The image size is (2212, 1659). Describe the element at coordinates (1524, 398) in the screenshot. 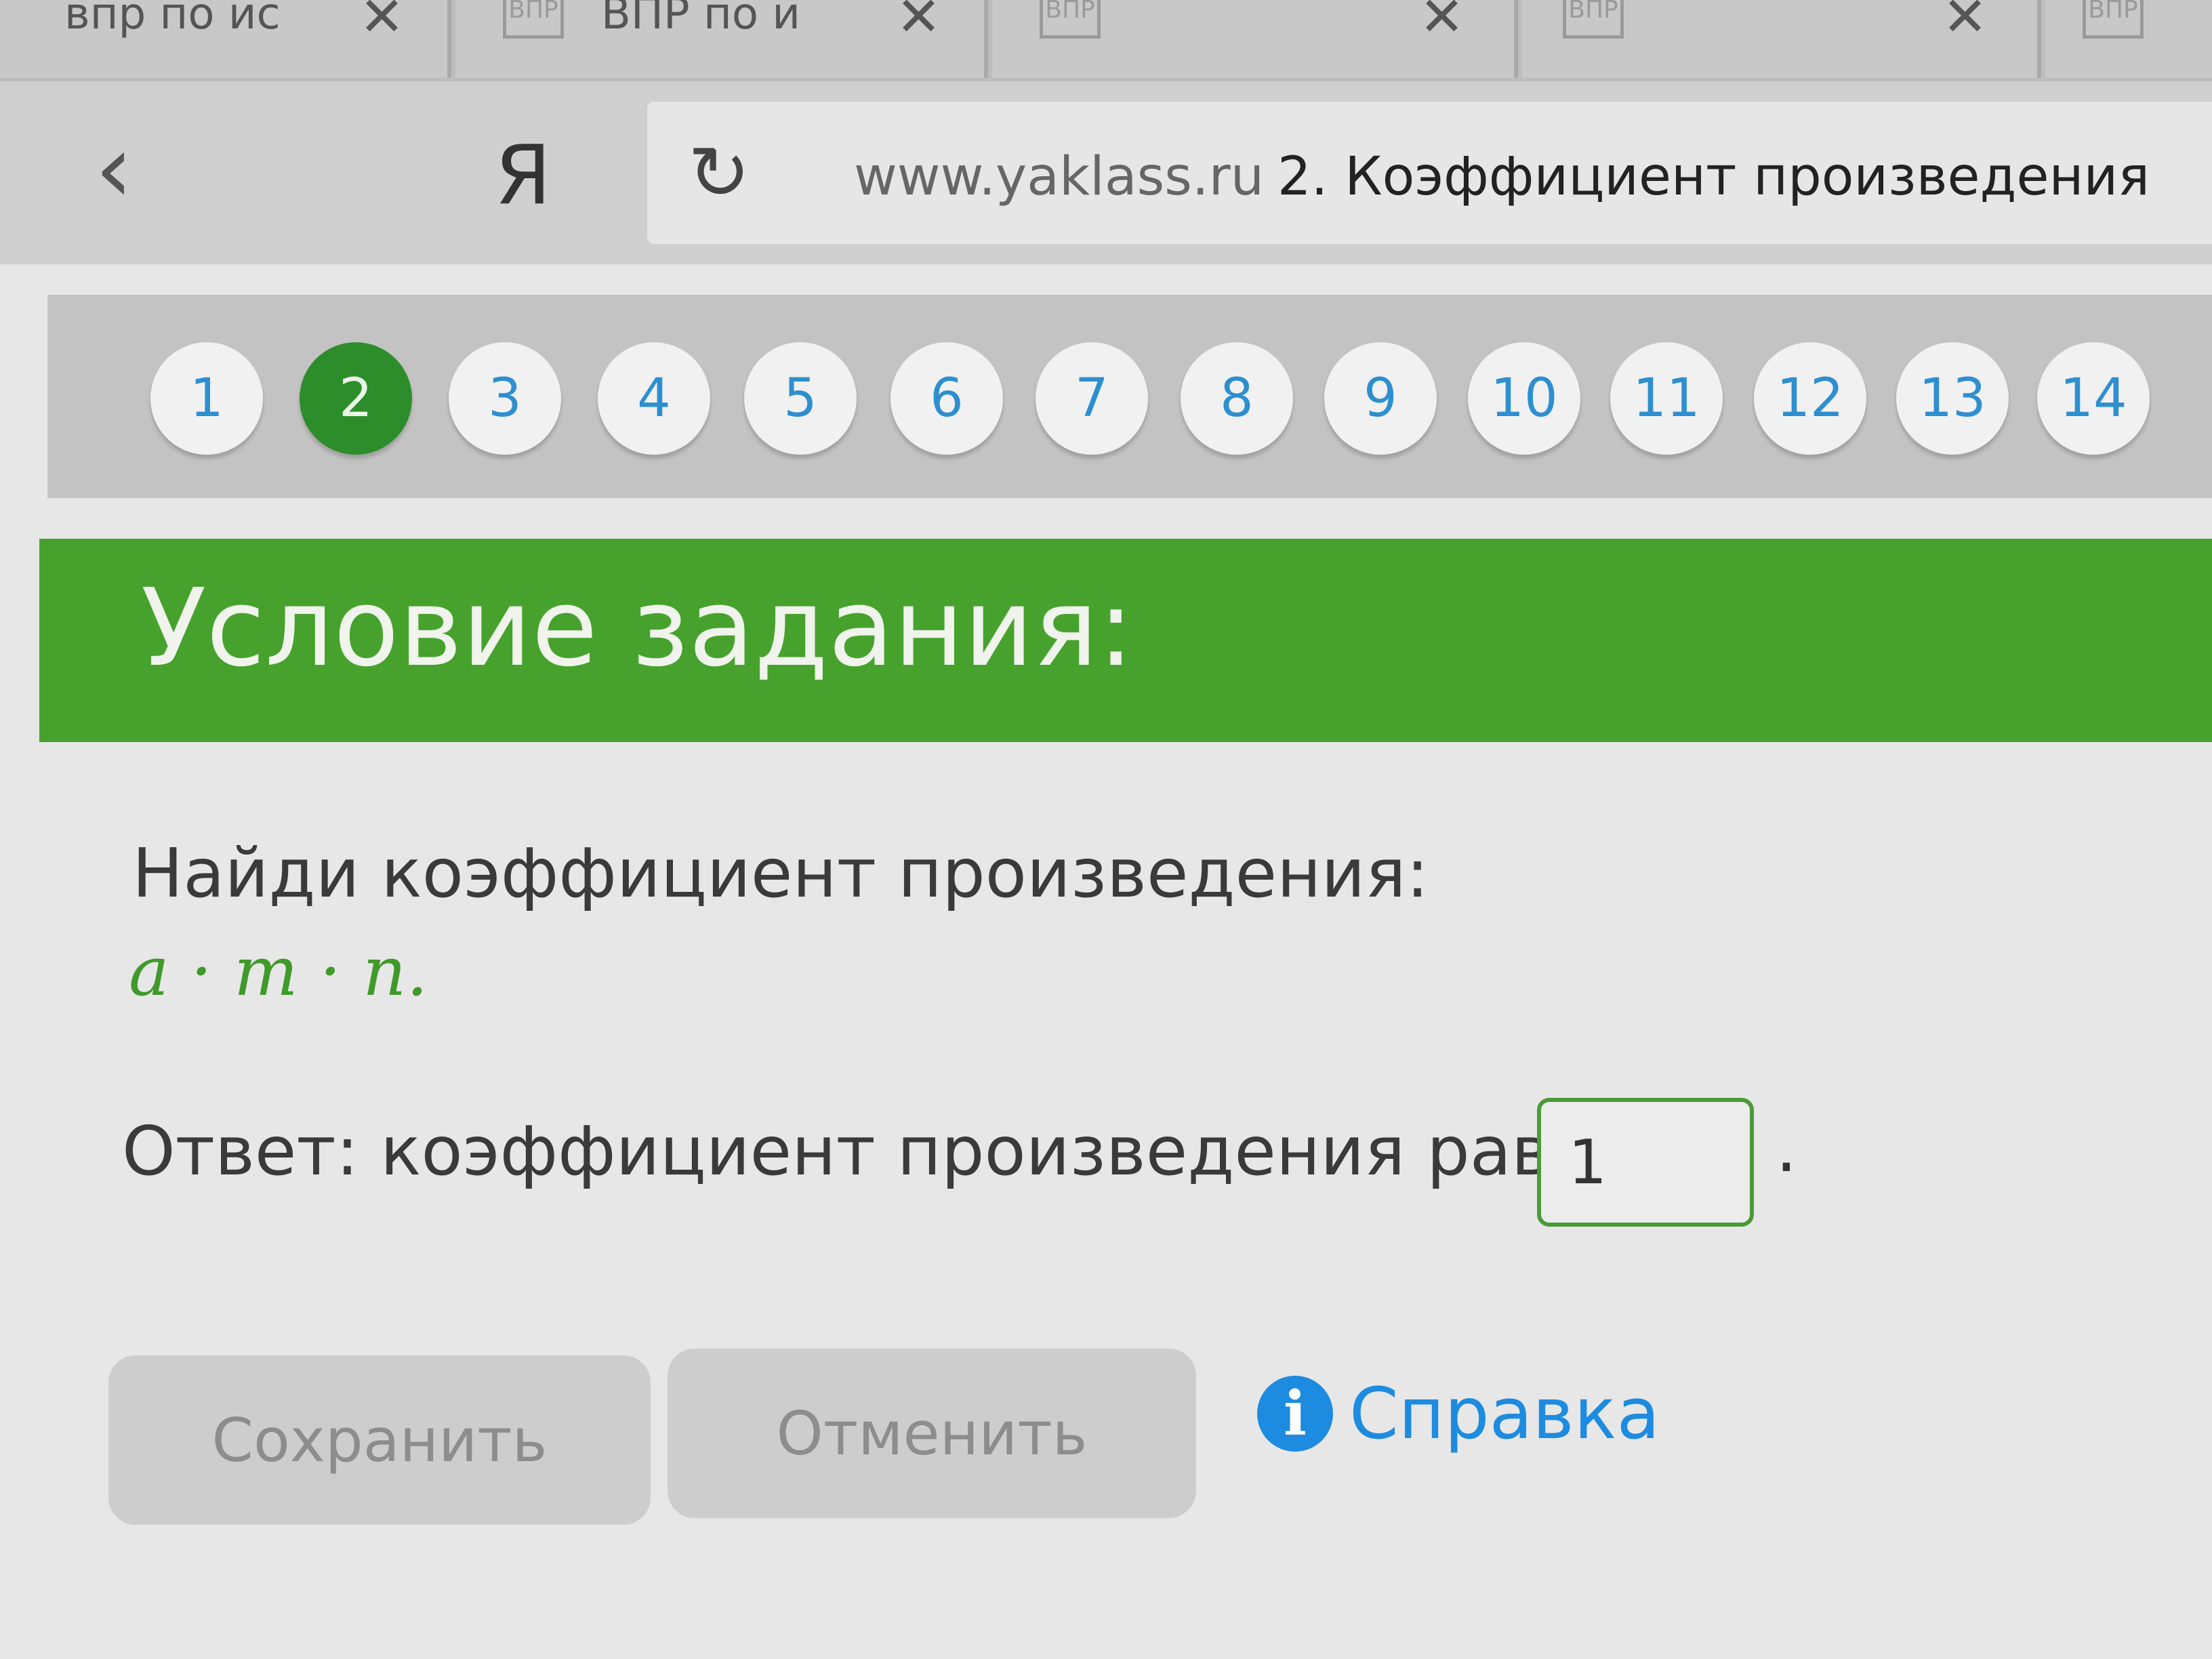

I see `pager-item-10: 10` at that location.